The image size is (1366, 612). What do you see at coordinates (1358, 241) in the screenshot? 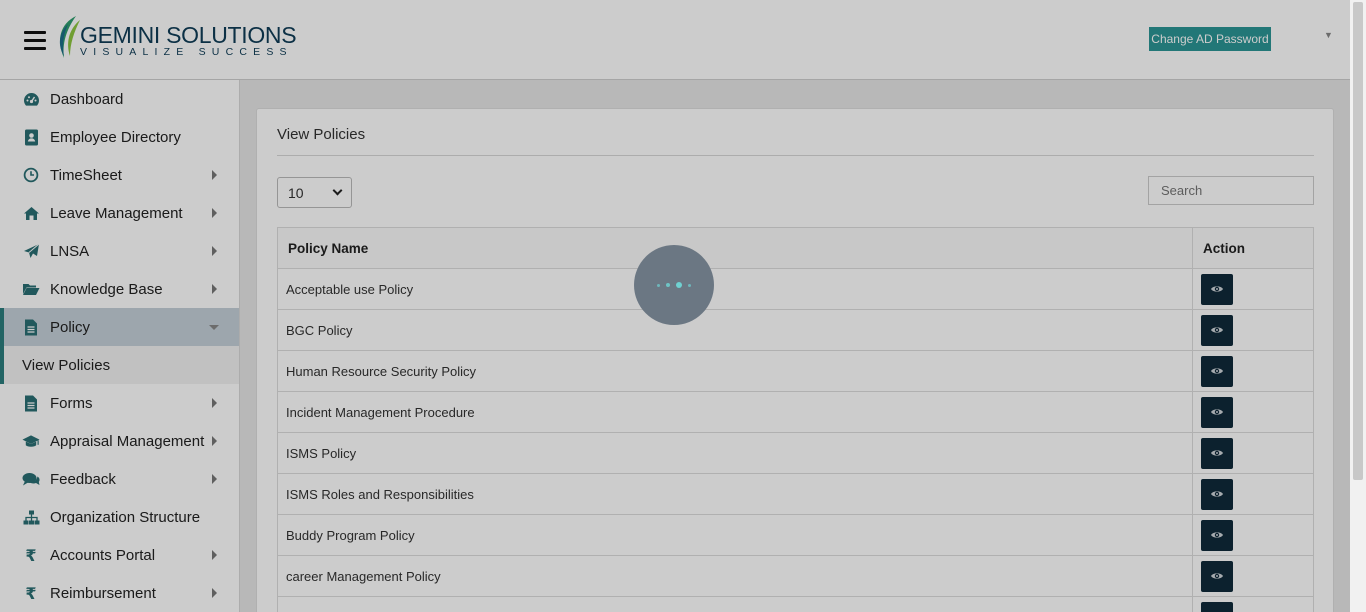
I see `scrollbar-thumb` at bounding box center [1358, 241].